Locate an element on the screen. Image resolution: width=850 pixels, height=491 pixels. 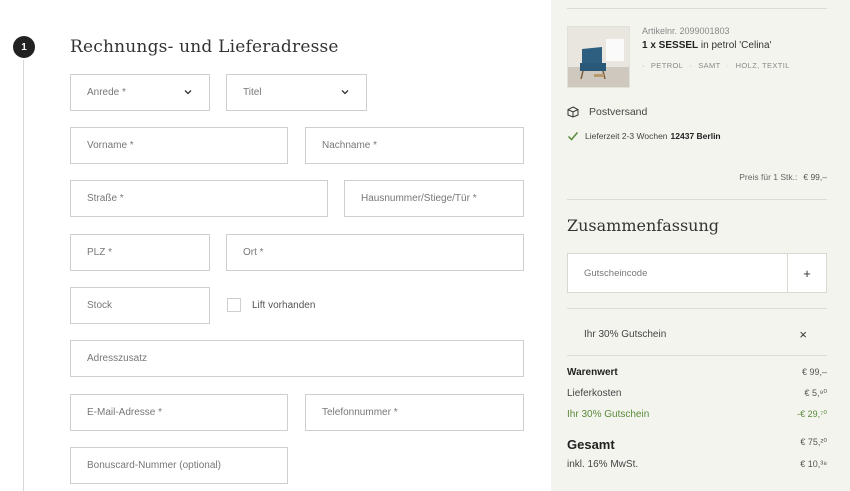
package-icon is located at coordinates (573, 112).